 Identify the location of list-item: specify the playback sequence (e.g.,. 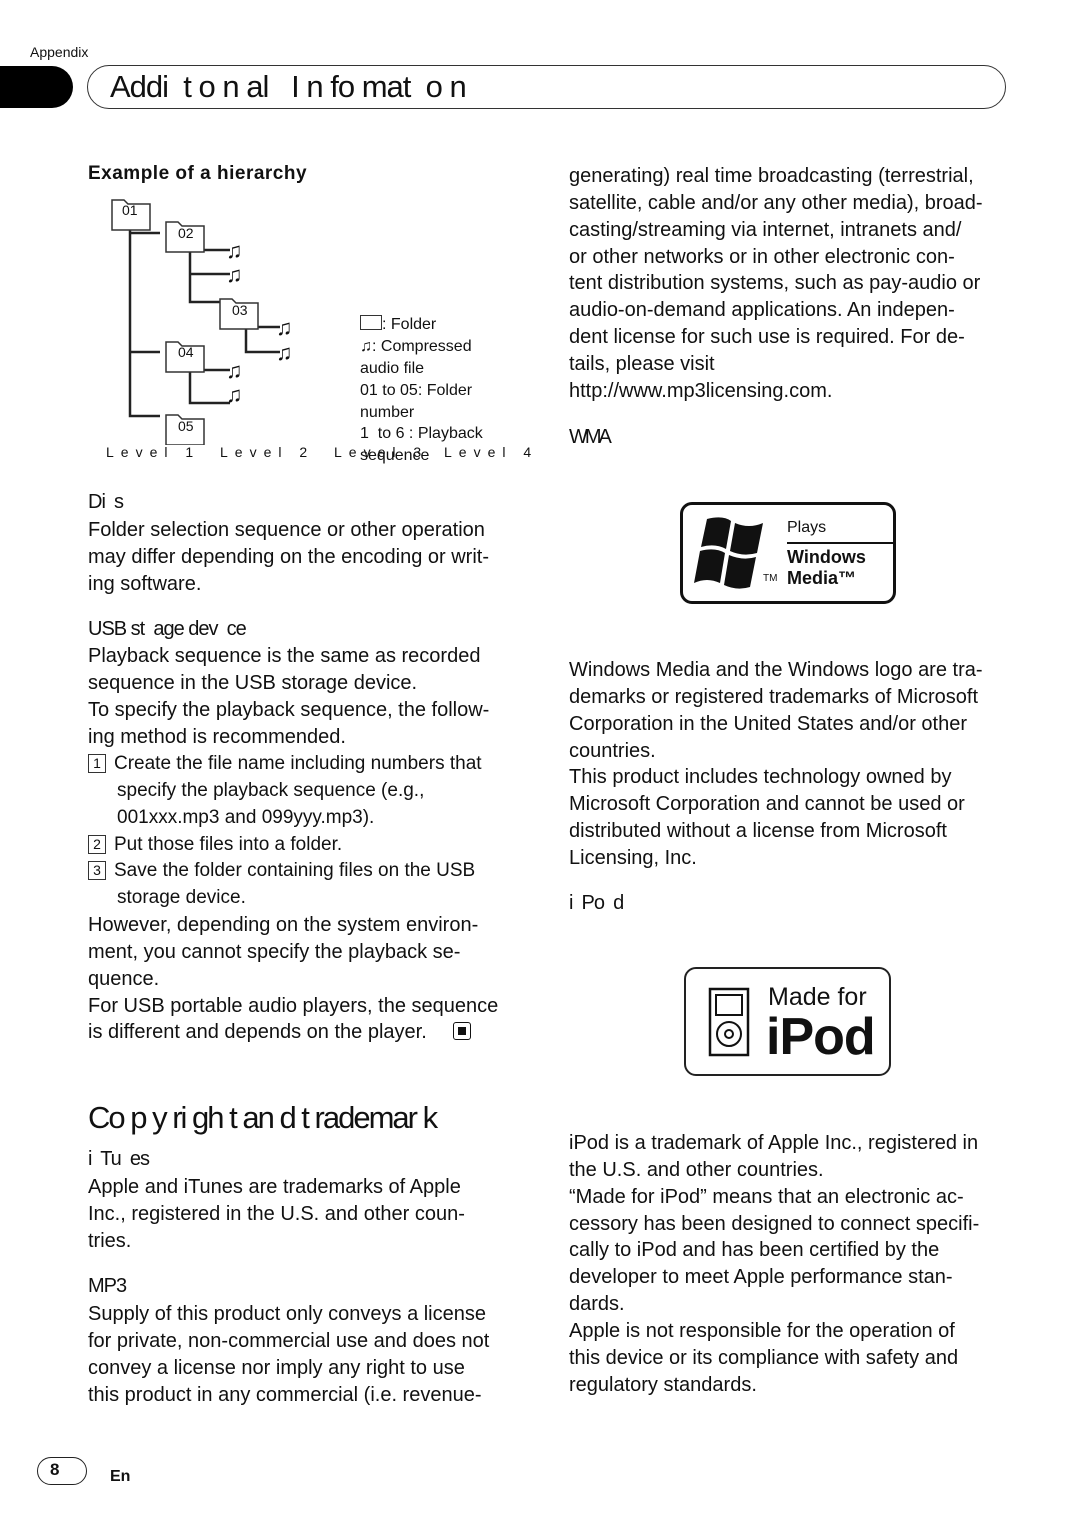
(271, 790).